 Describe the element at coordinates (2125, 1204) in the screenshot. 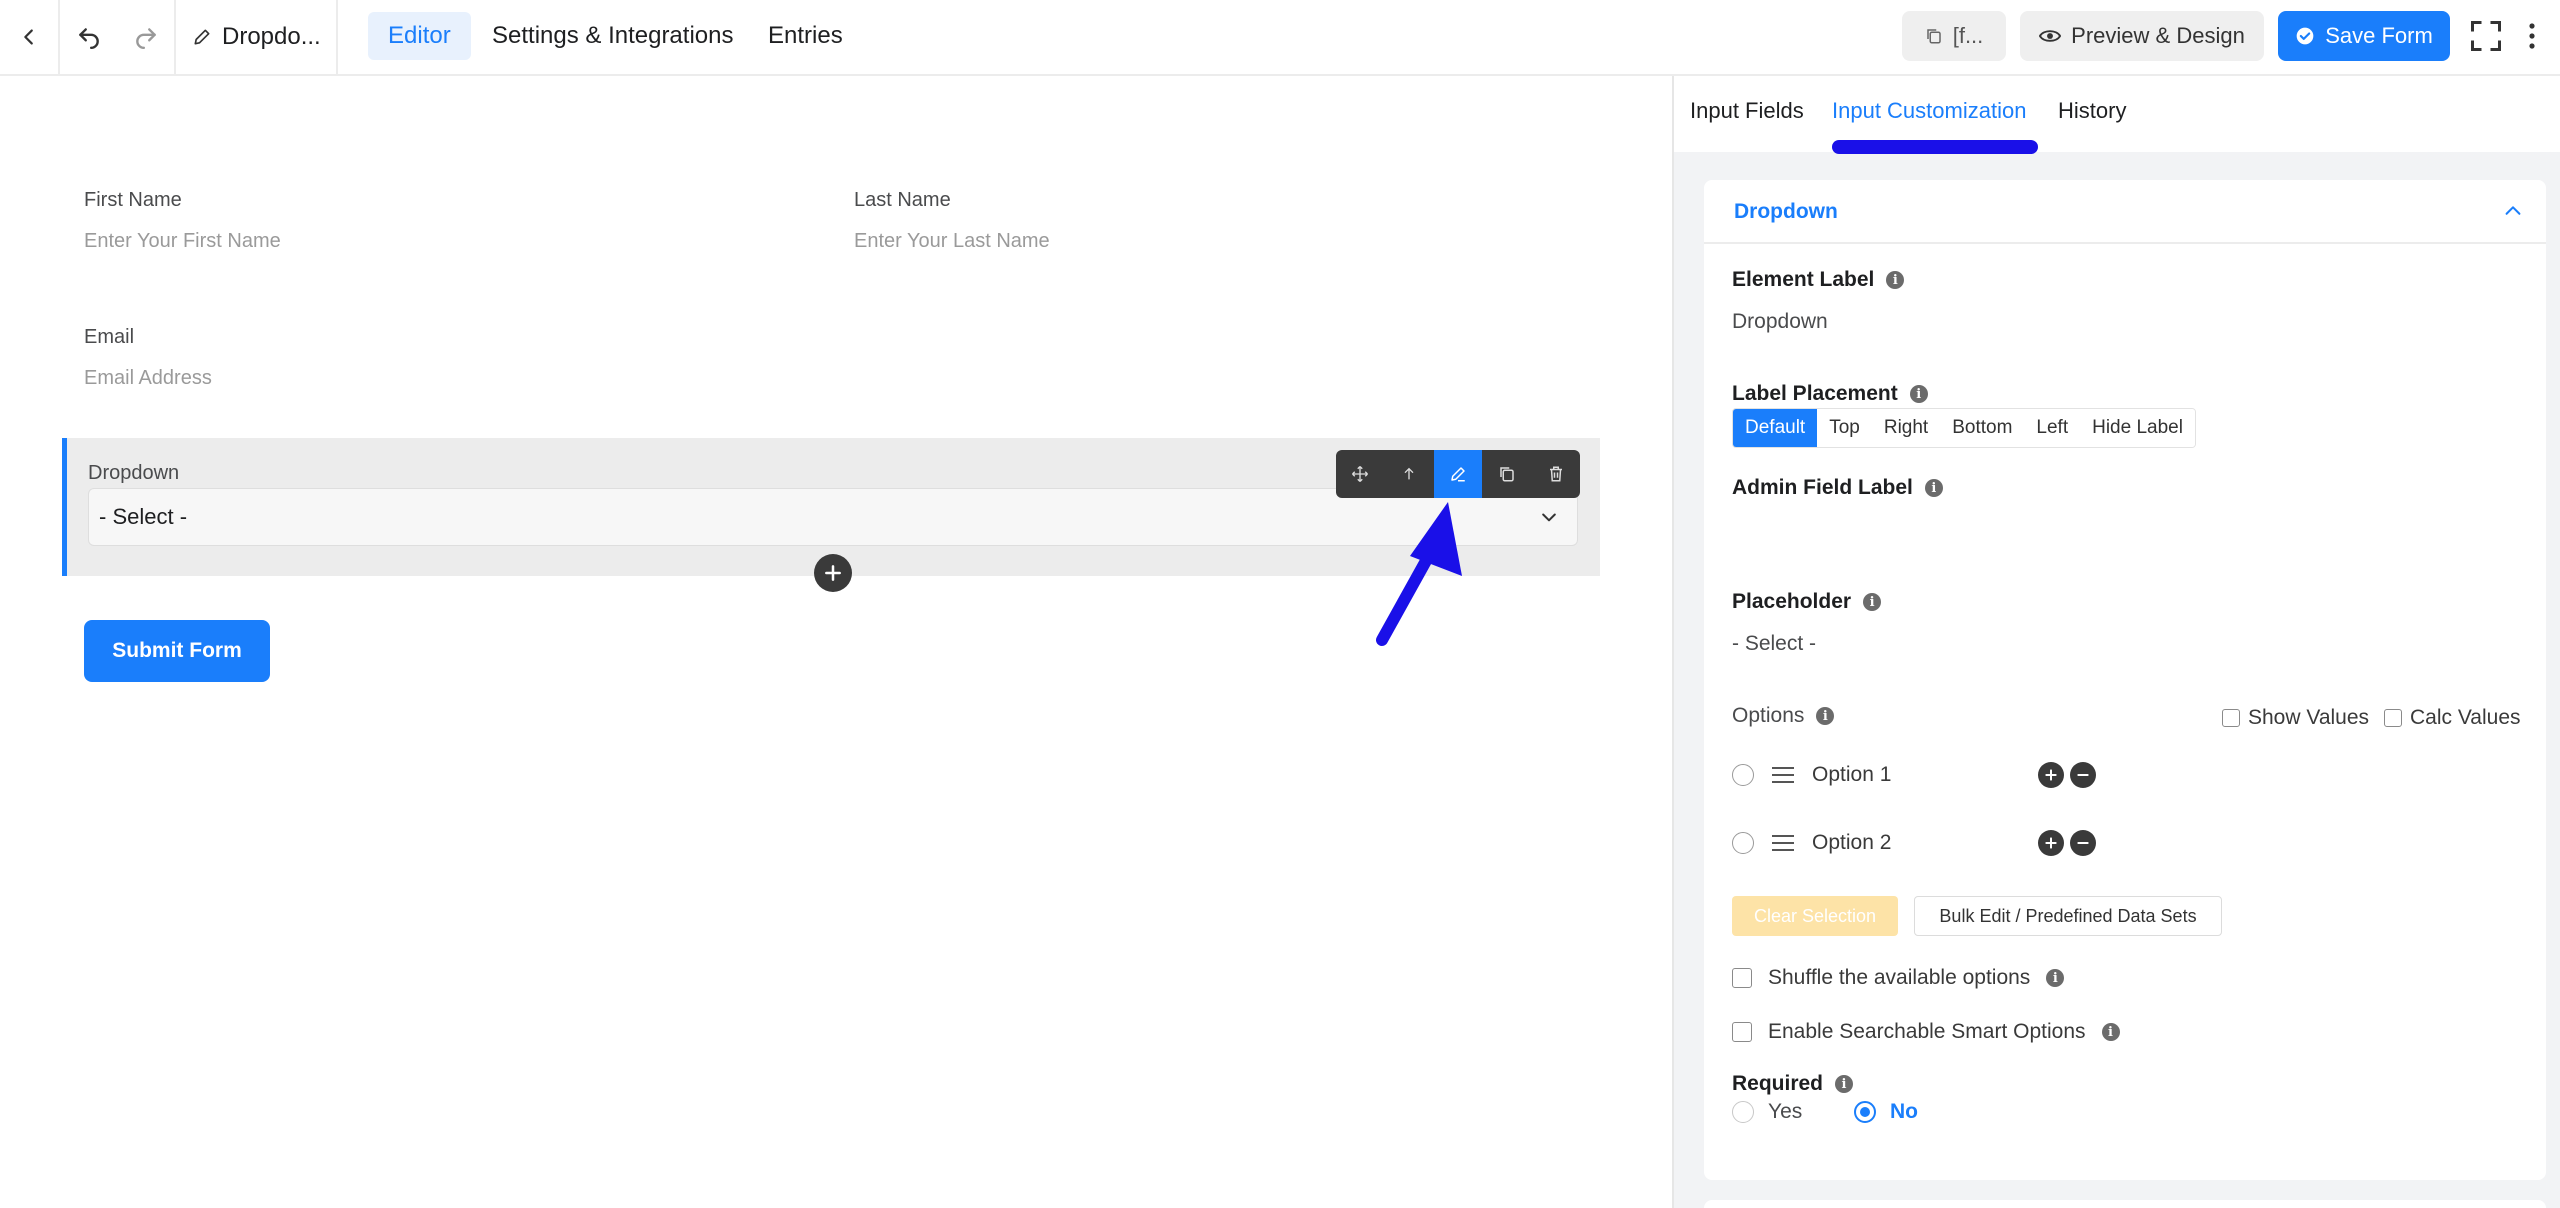

I see `next-settings-card` at that location.